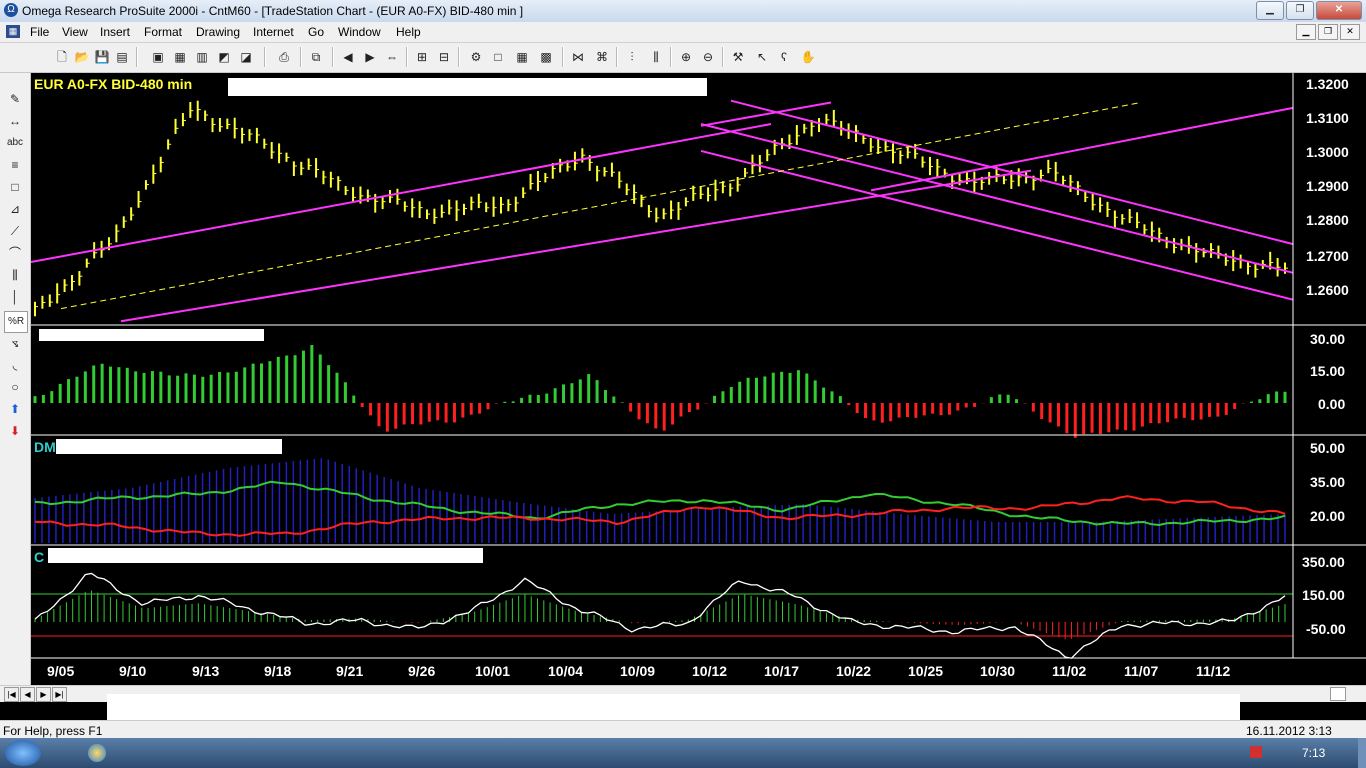 The width and height of the screenshot is (1366, 768). I want to click on menu-file: File, so click(39, 32).